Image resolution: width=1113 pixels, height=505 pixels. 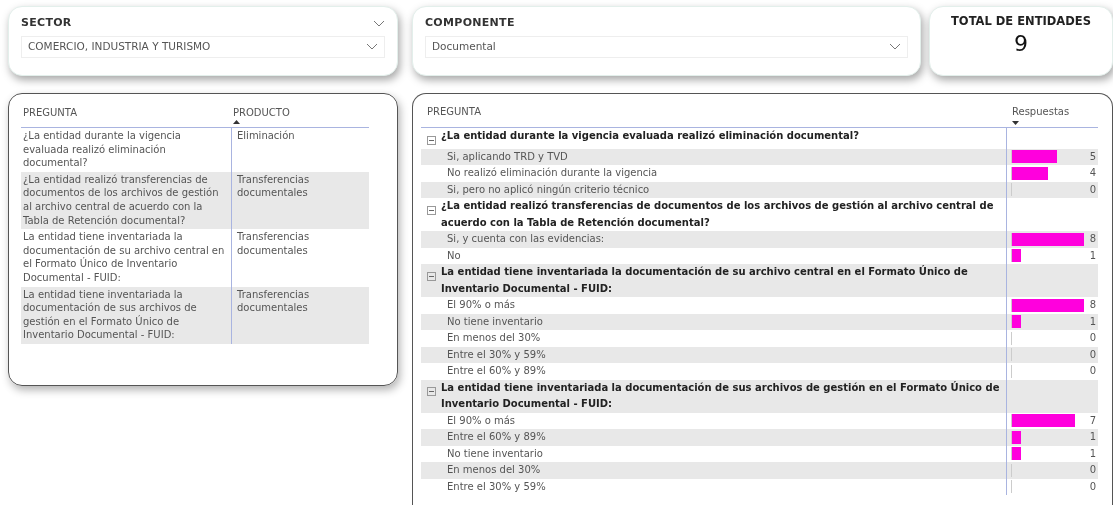 What do you see at coordinates (124, 257) in the screenshot?
I see `table-cell-text: La entidad tiene inventariada la documentación de su archivo central en el Formato Único de Inventario Documental - FUID:` at bounding box center [124, 257].